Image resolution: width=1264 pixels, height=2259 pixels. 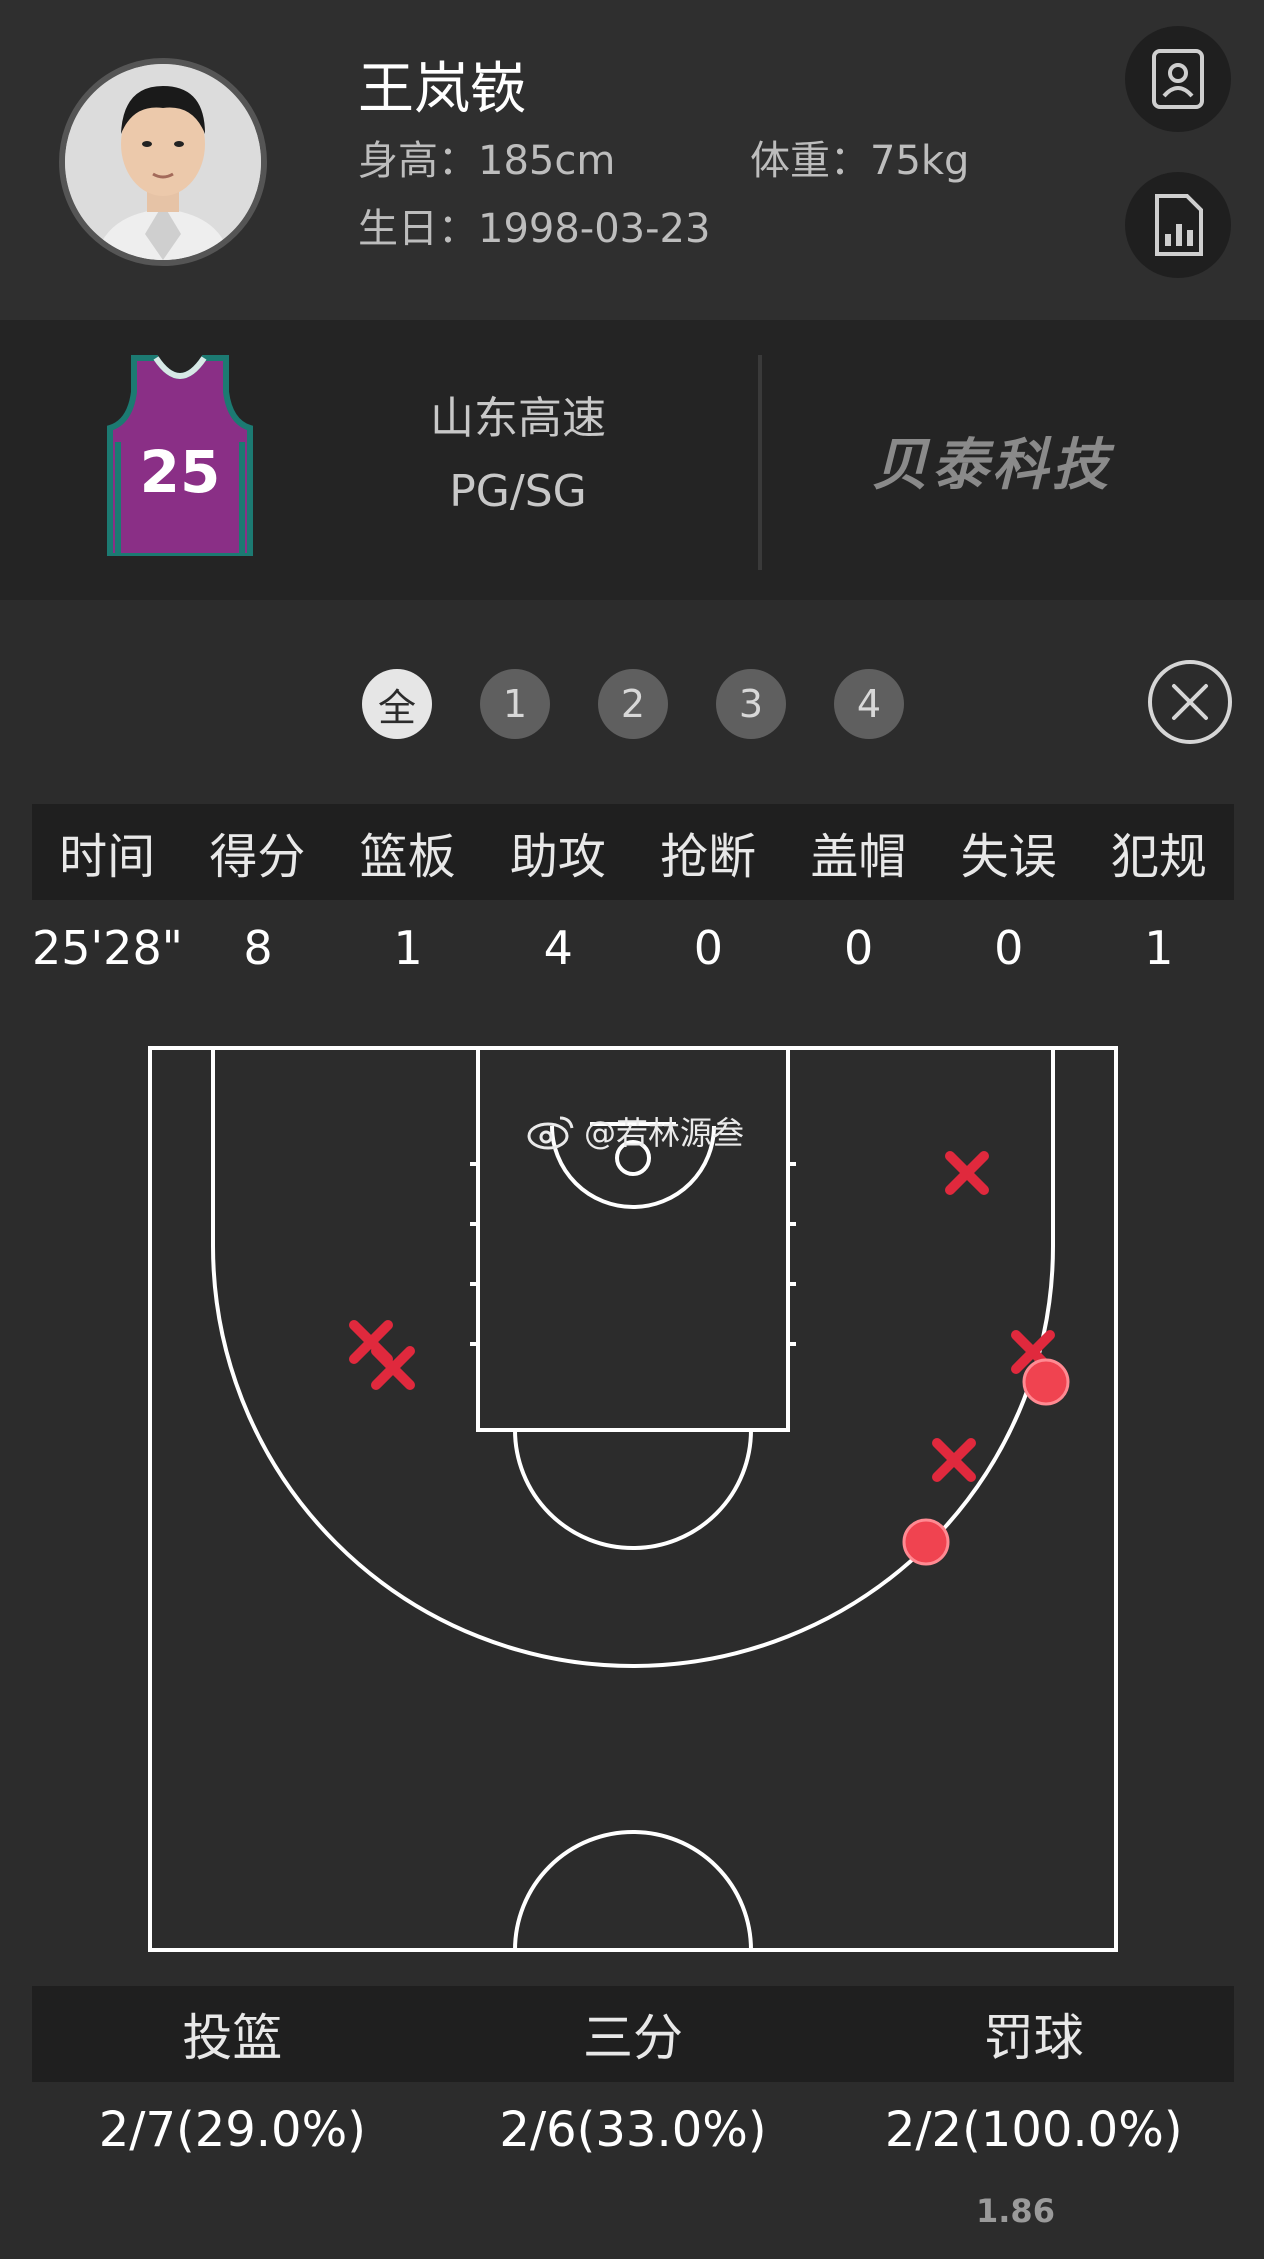 What do you see at coordinates (1033, 2038) in the screenshot?
I see `shooting-header-ft: 罚球` at bounding box center [1033, 2038].